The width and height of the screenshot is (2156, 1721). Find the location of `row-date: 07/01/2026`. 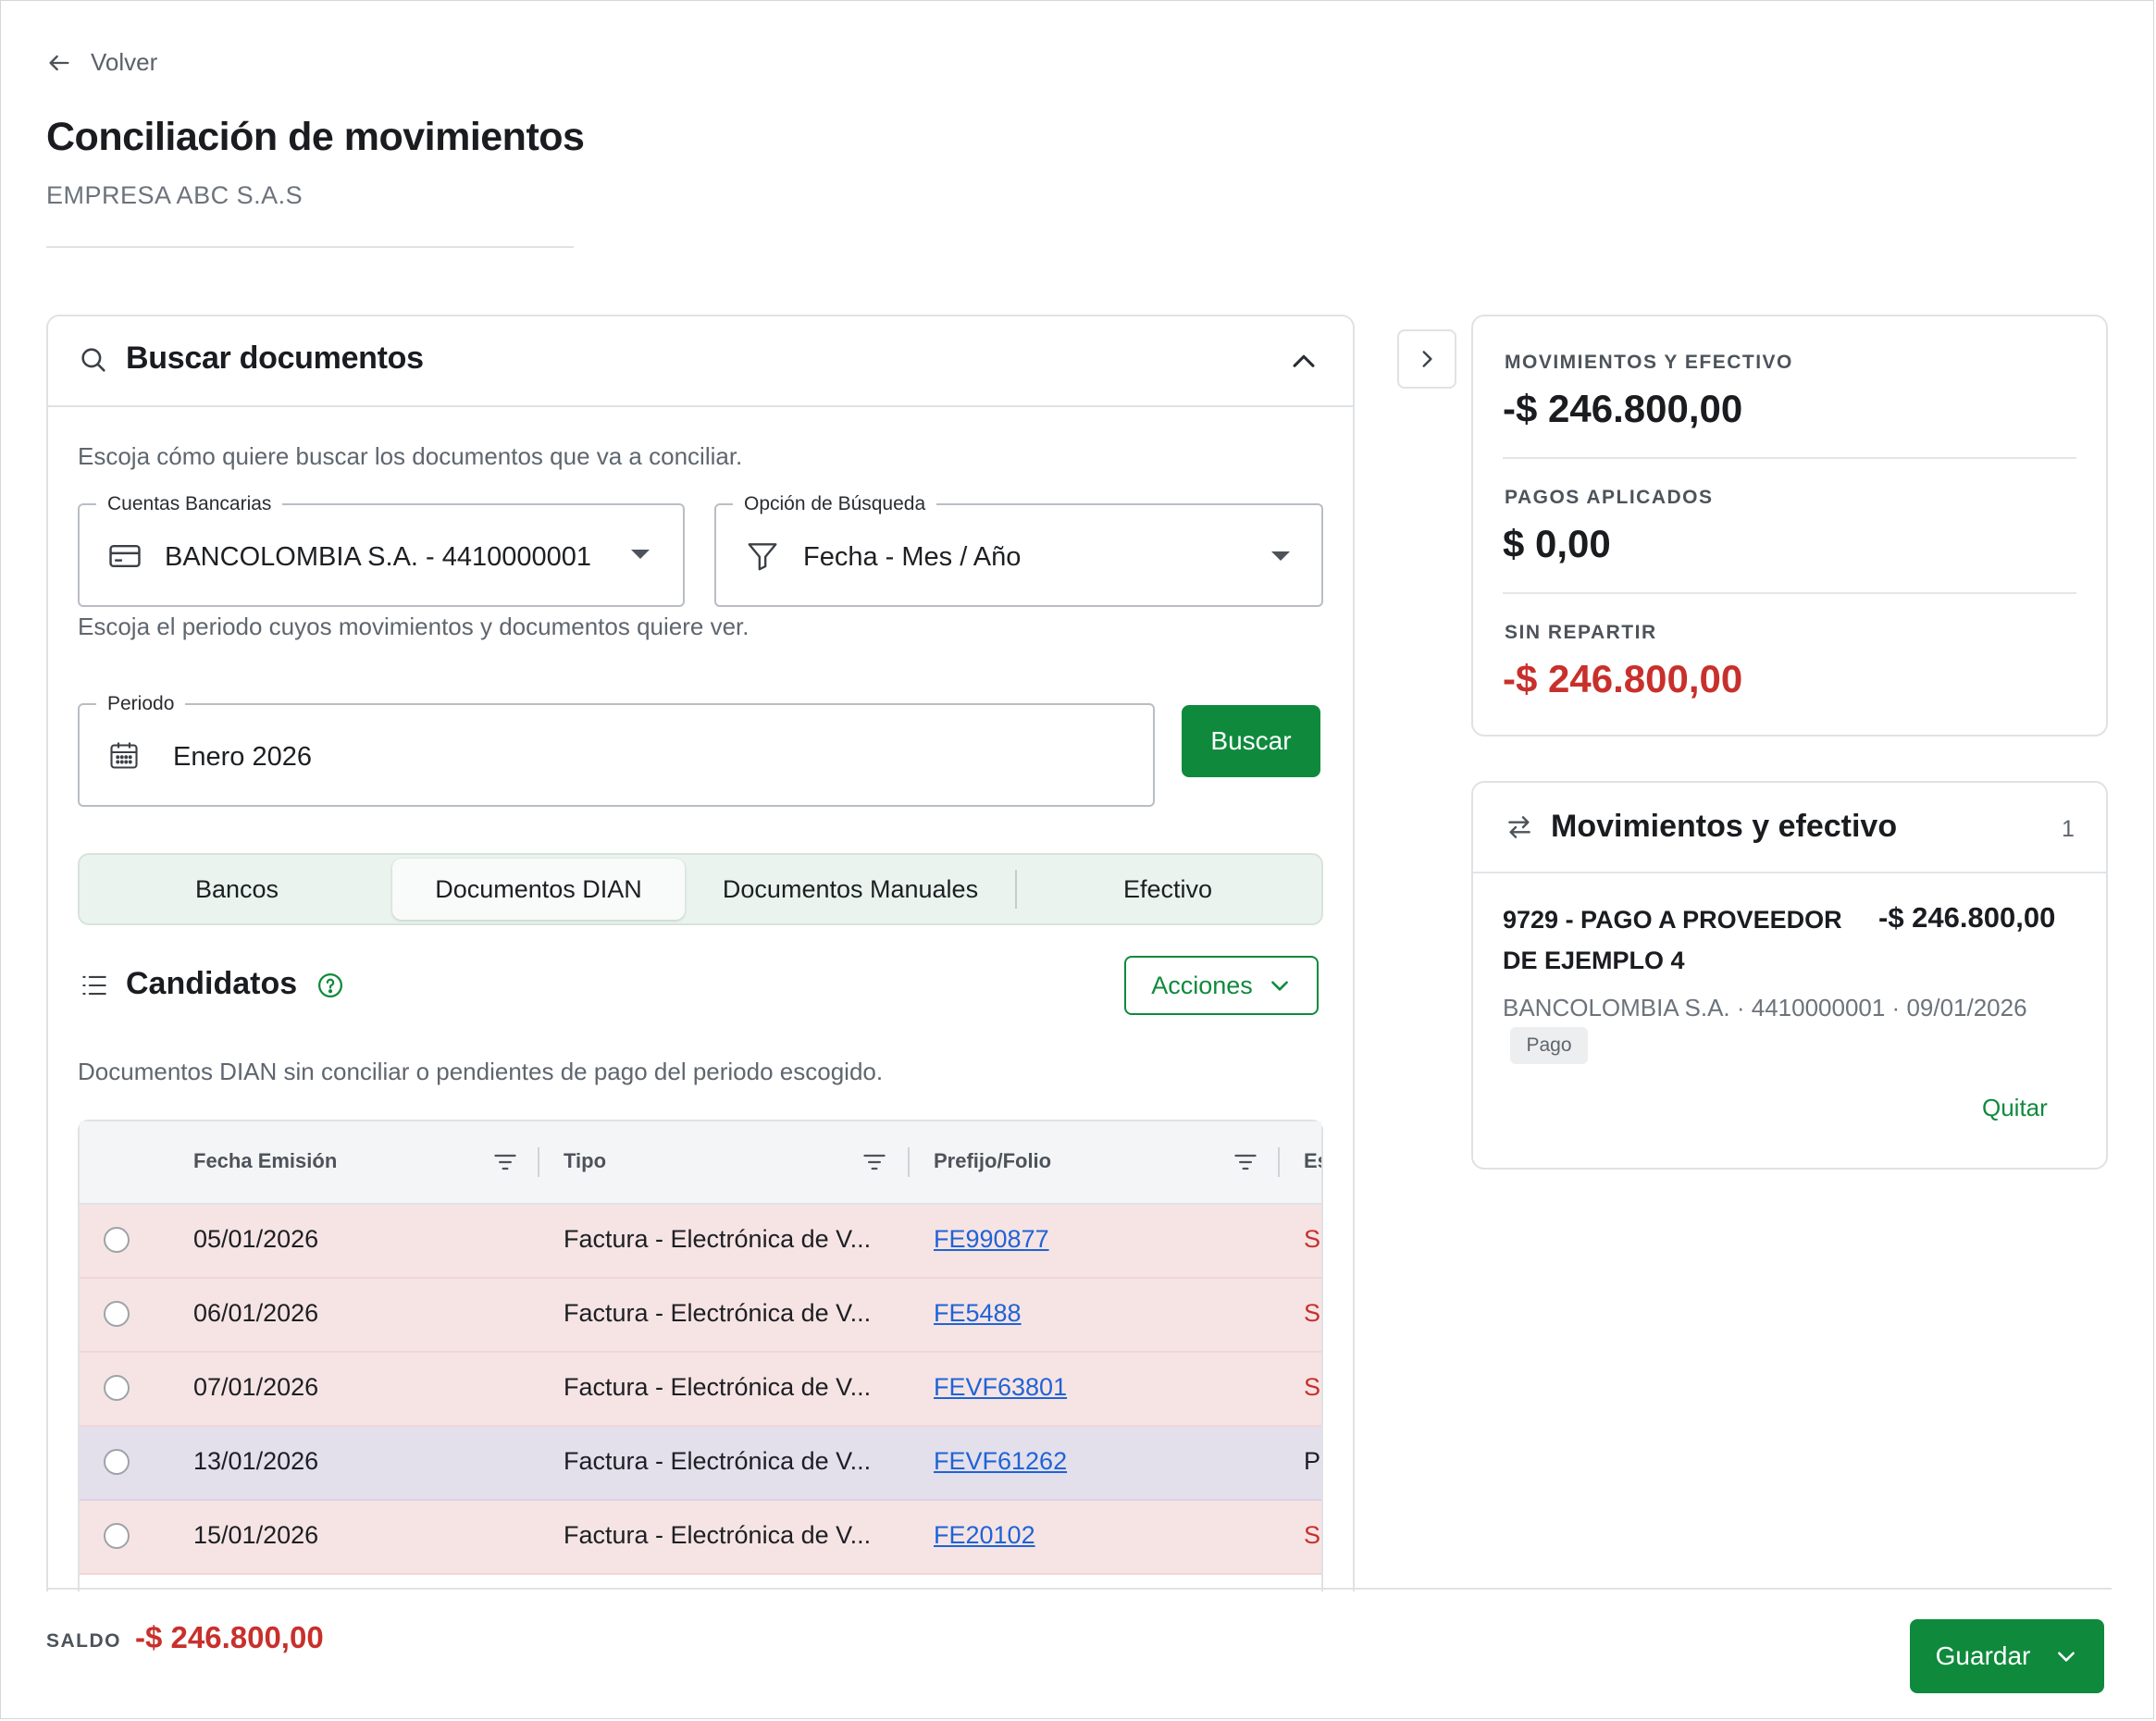

row-date: 07/01/2026 is located at coordinates (256, 1387).